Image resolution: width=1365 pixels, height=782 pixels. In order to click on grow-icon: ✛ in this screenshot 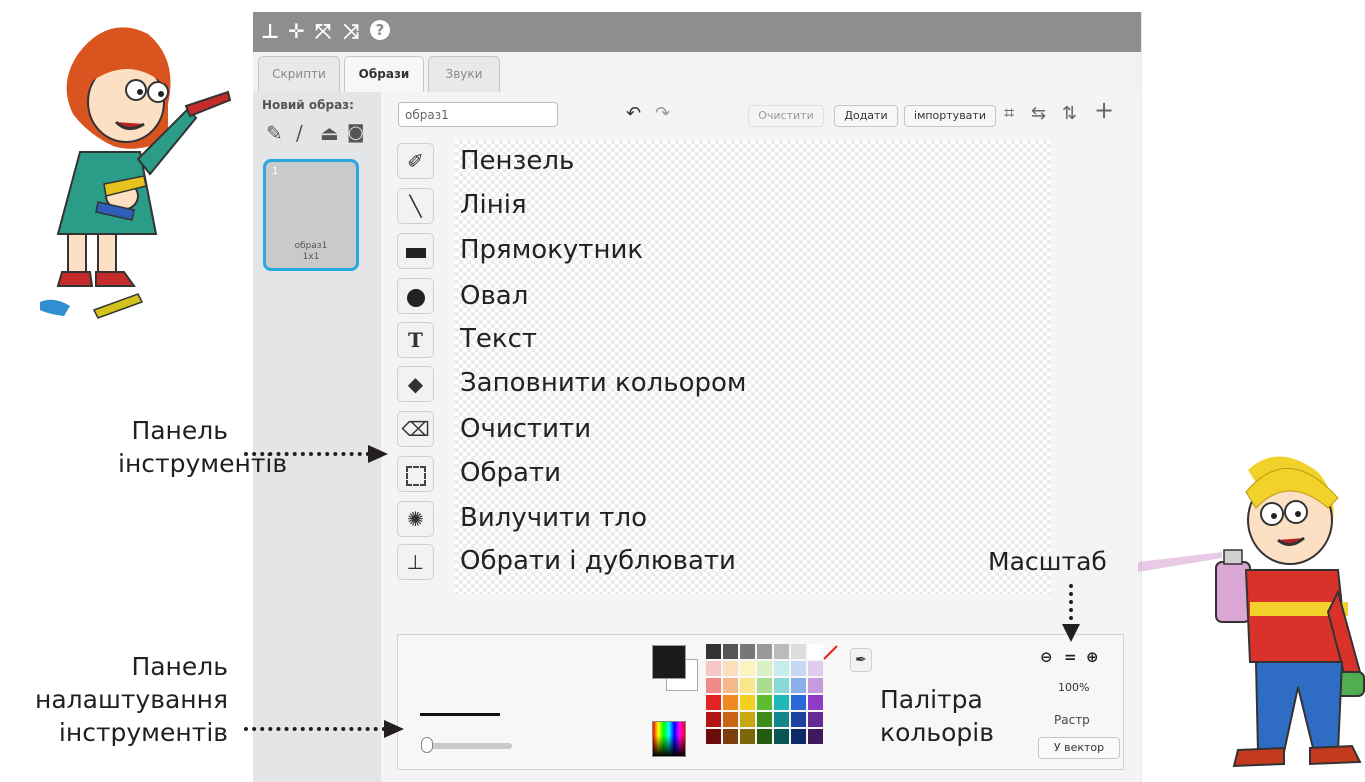, I will do `click(296, 31)`.